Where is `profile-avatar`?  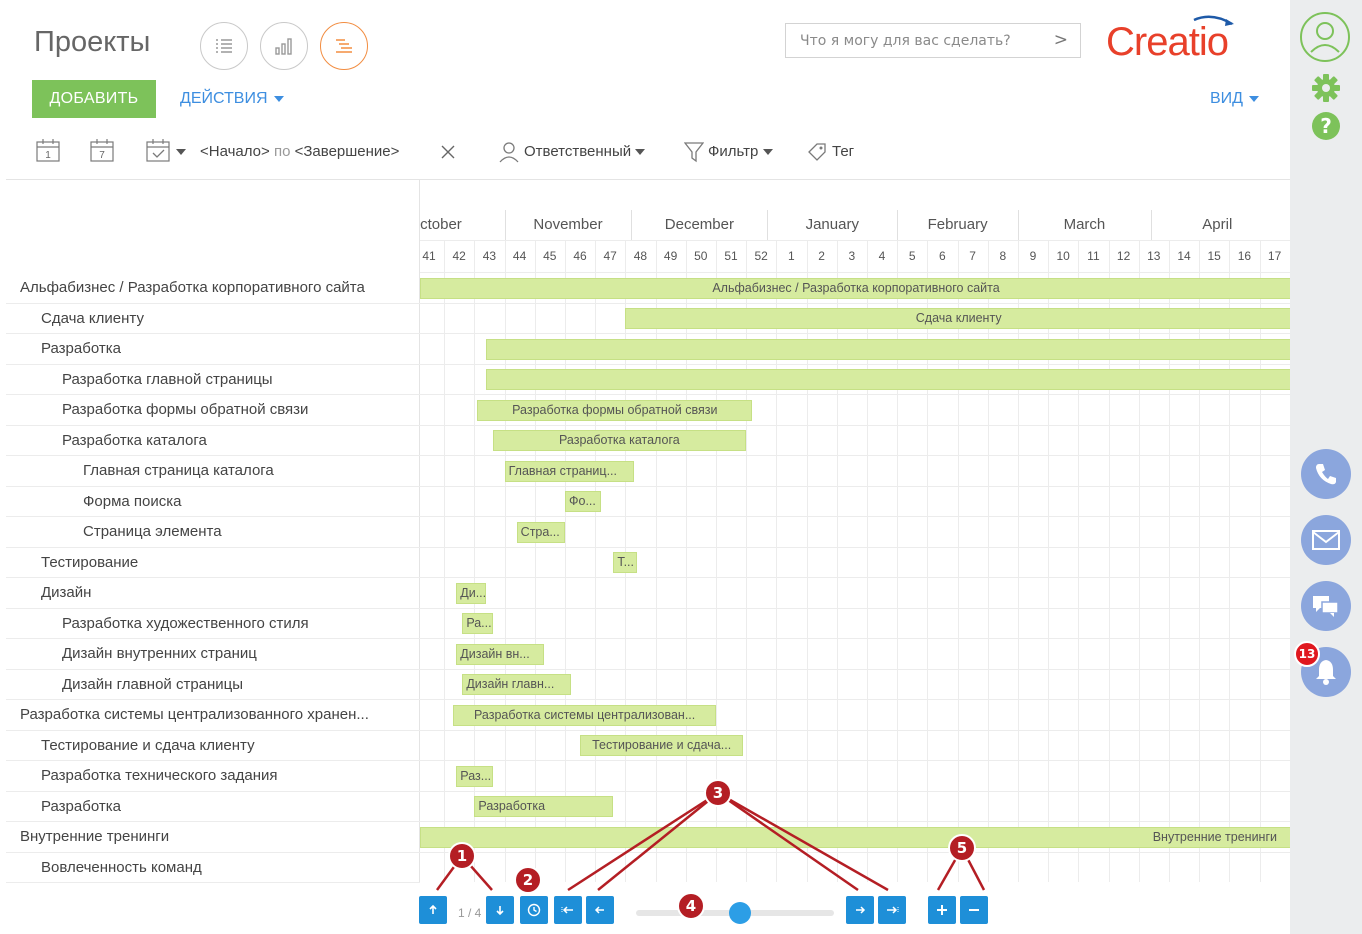 profile-avatar is located at coordinates (1325, 37).